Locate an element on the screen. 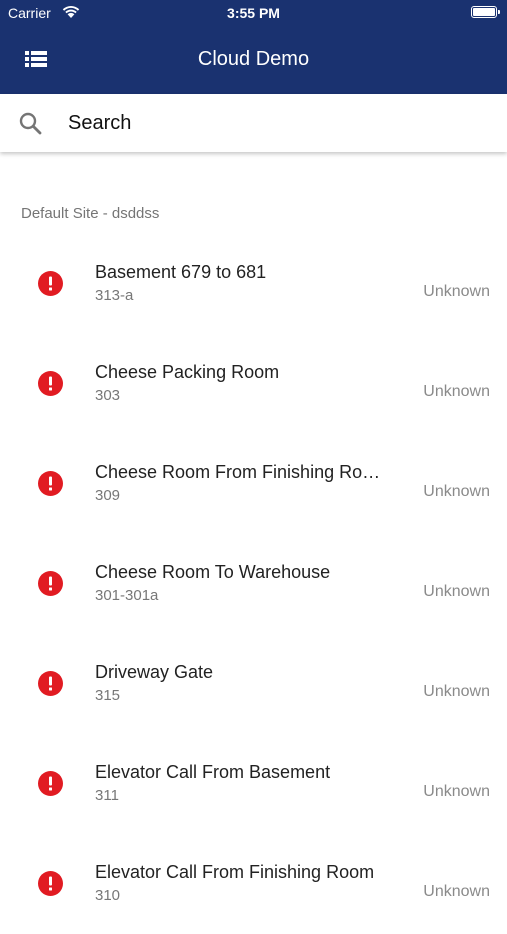 This screenshot has height=934, width=507. item-subtitle: 315 is located at coordinates (108, 695).